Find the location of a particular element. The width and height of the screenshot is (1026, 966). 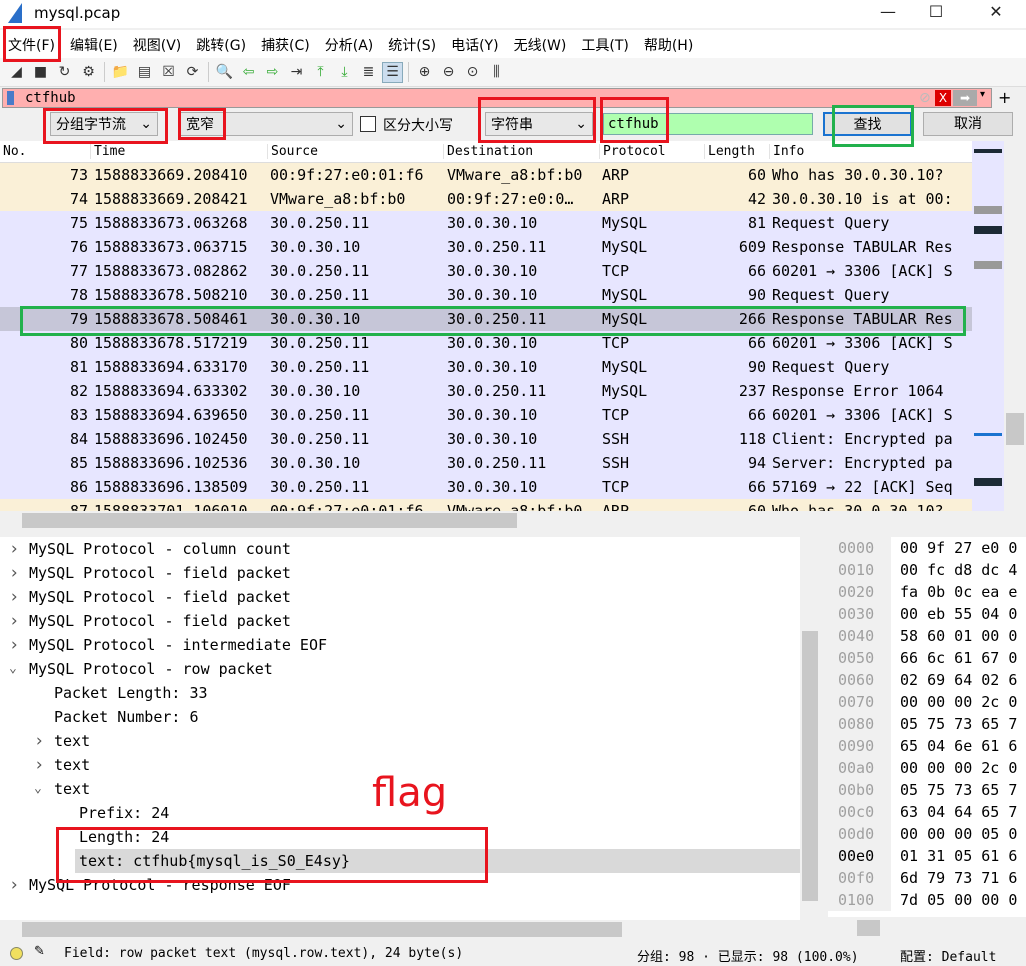

column-header-no: No. is located at coordinates (13, 151).